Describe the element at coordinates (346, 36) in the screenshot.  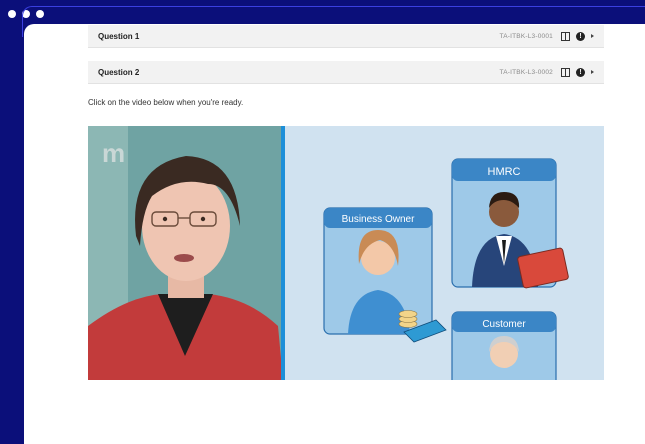
I see `question-row-1: Question 1 TA-ITBK-L3-0001 !` at that location.